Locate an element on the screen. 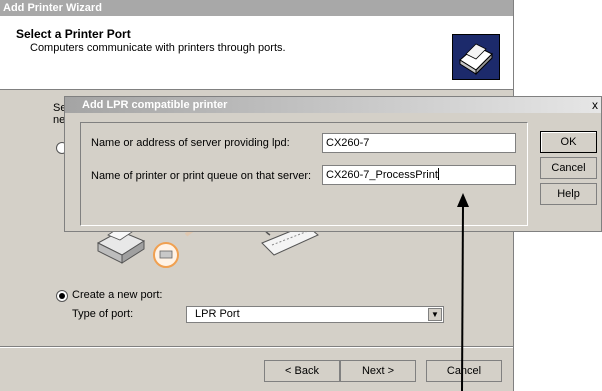  help-button: Help is located at coordinates (568, 194).